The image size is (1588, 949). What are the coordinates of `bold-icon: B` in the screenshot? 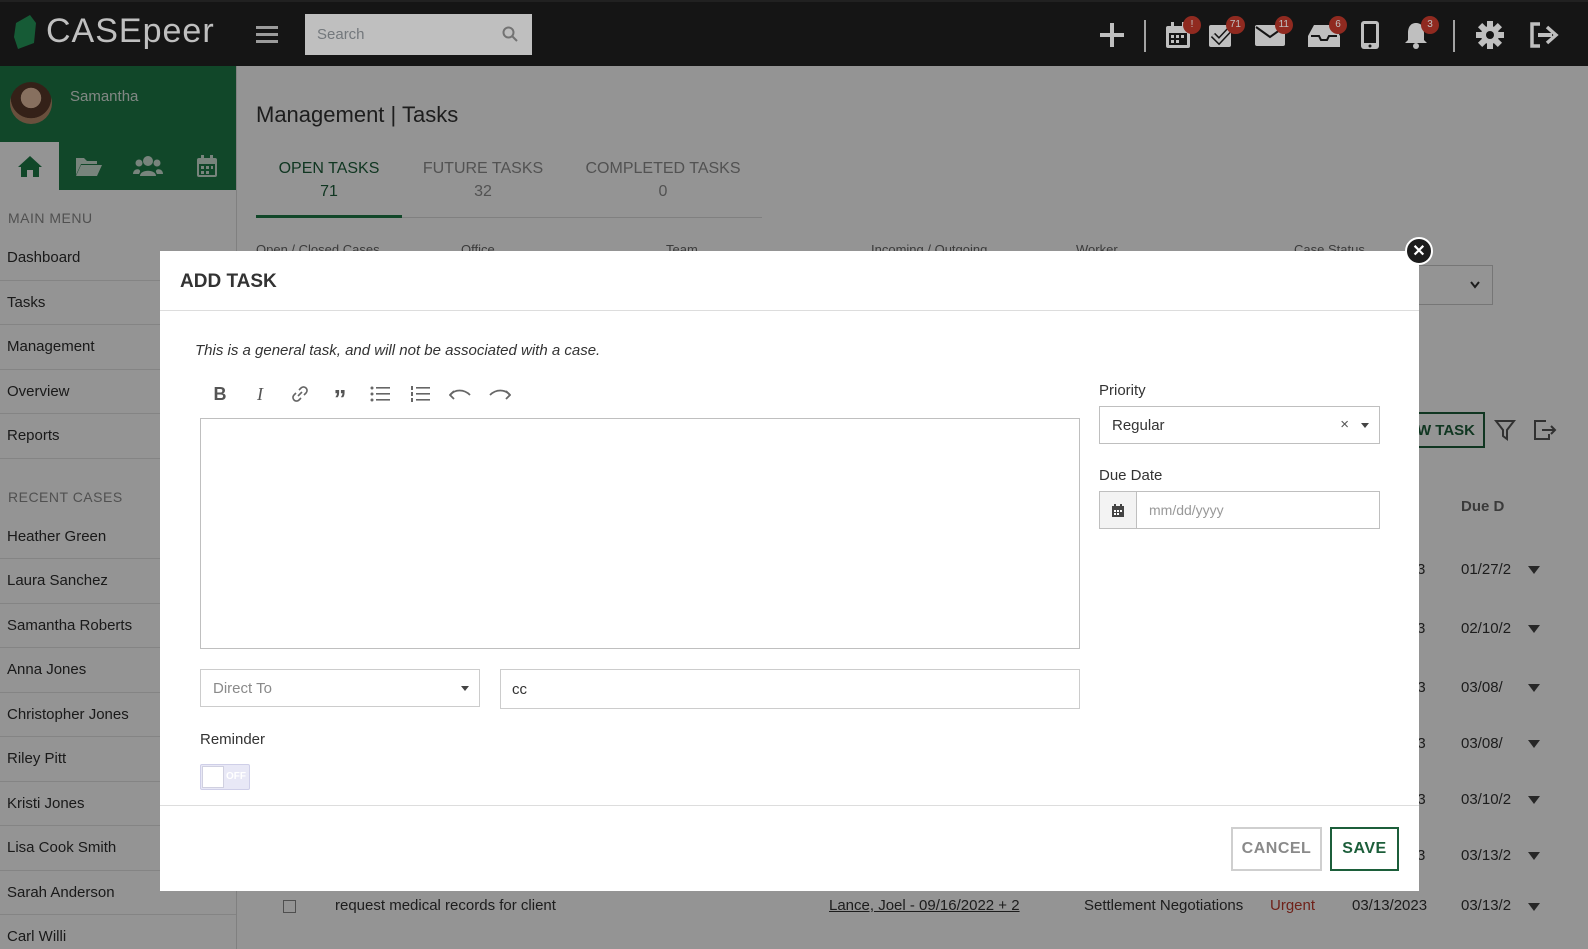 It's located at (220, 394).